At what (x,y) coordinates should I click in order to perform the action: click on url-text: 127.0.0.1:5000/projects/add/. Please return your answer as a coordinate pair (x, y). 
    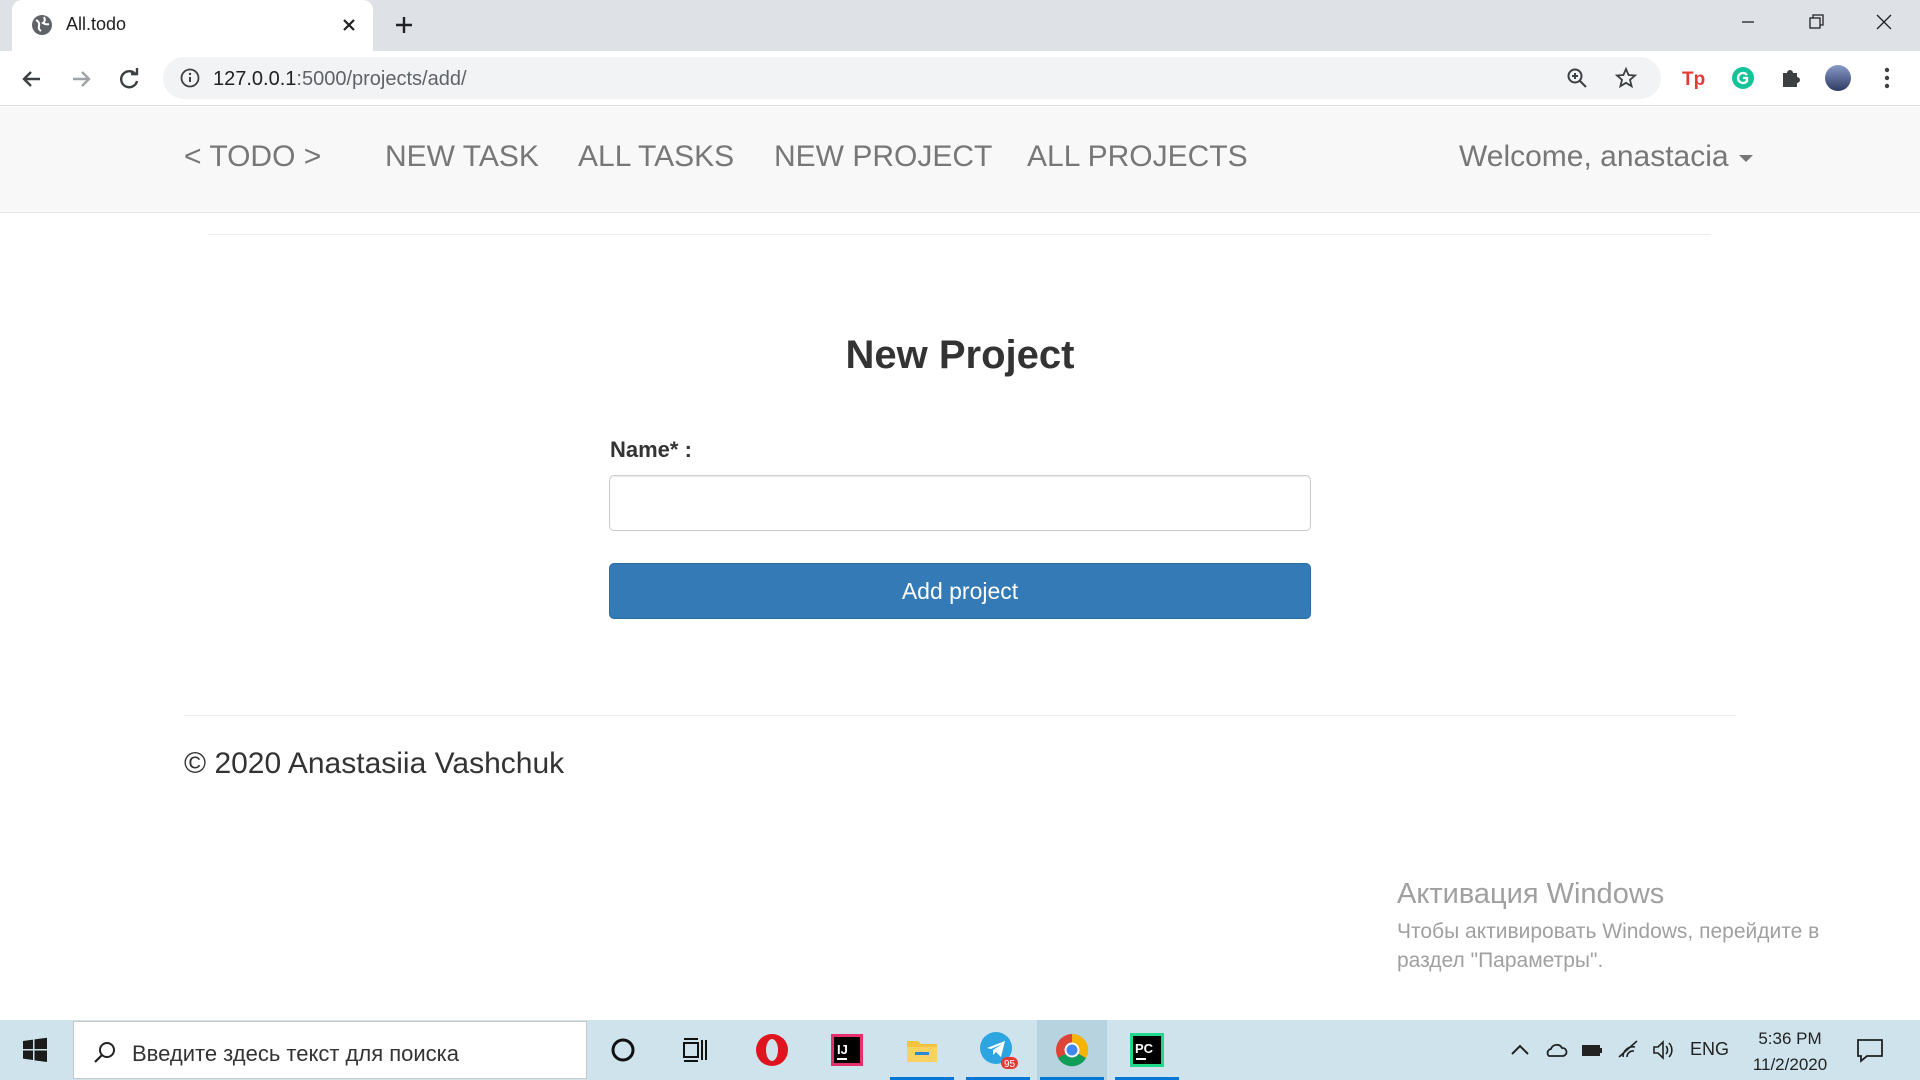
    Looking at the image, I should click on (340, 79).